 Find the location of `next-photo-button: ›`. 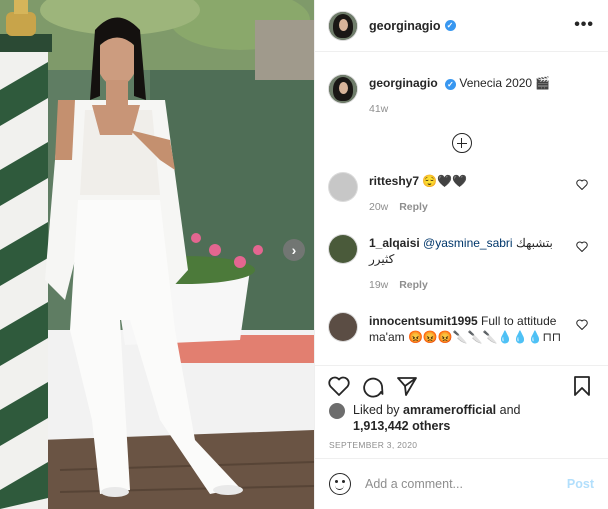

next-photo-button: › is located at coordinates (294, 250).